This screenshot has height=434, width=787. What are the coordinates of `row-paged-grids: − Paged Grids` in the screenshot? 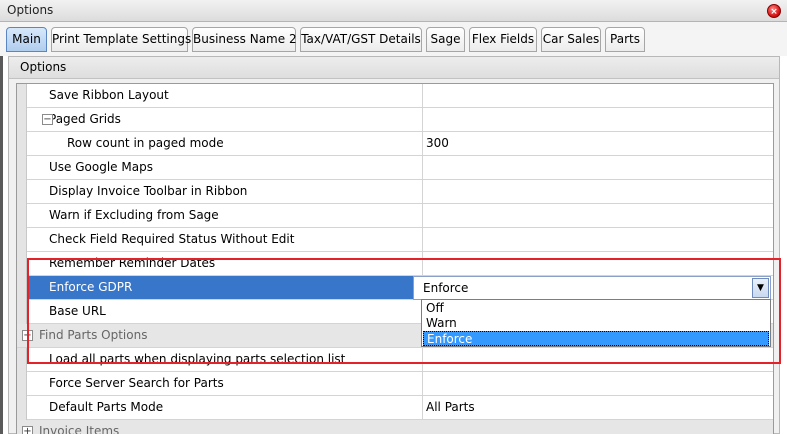 It's located at (395, 120).